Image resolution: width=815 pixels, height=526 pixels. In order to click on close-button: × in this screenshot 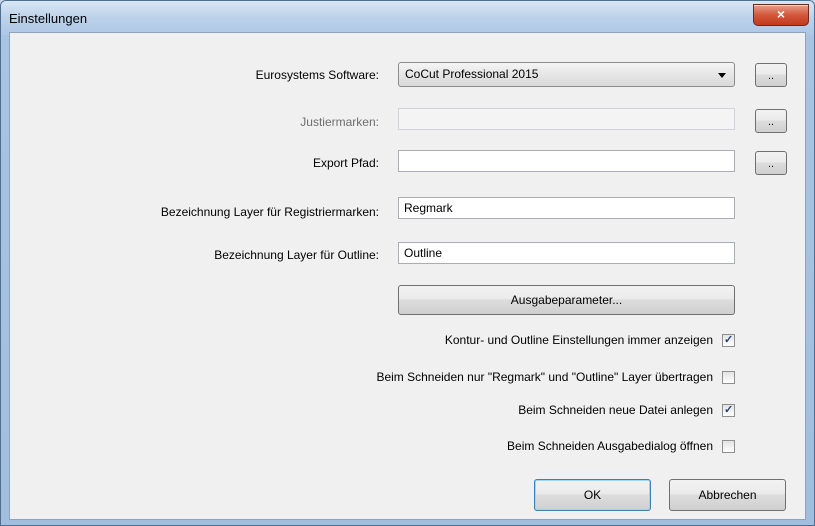, I will do `click(781, 15)`.